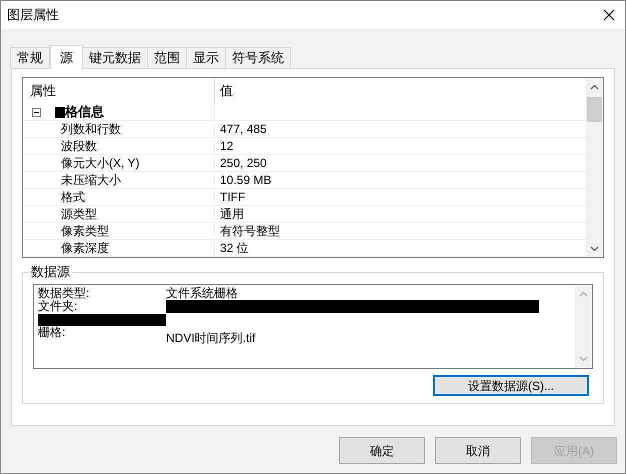 This screenshot has width=626, height=474. Describe the element at coordinates (119, 180) in the screenshot. I see `property-name: 未压缩大小` at that location.